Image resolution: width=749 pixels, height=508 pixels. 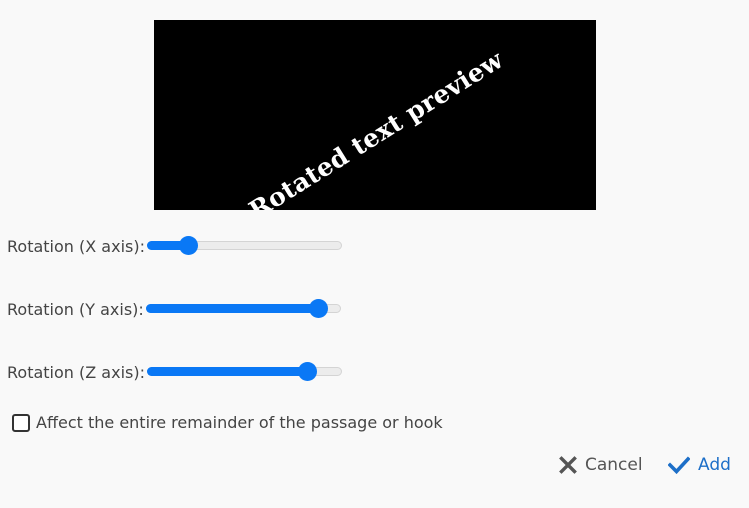 I want to click on cancel-button: Cancel, so click(x=601, y=465).